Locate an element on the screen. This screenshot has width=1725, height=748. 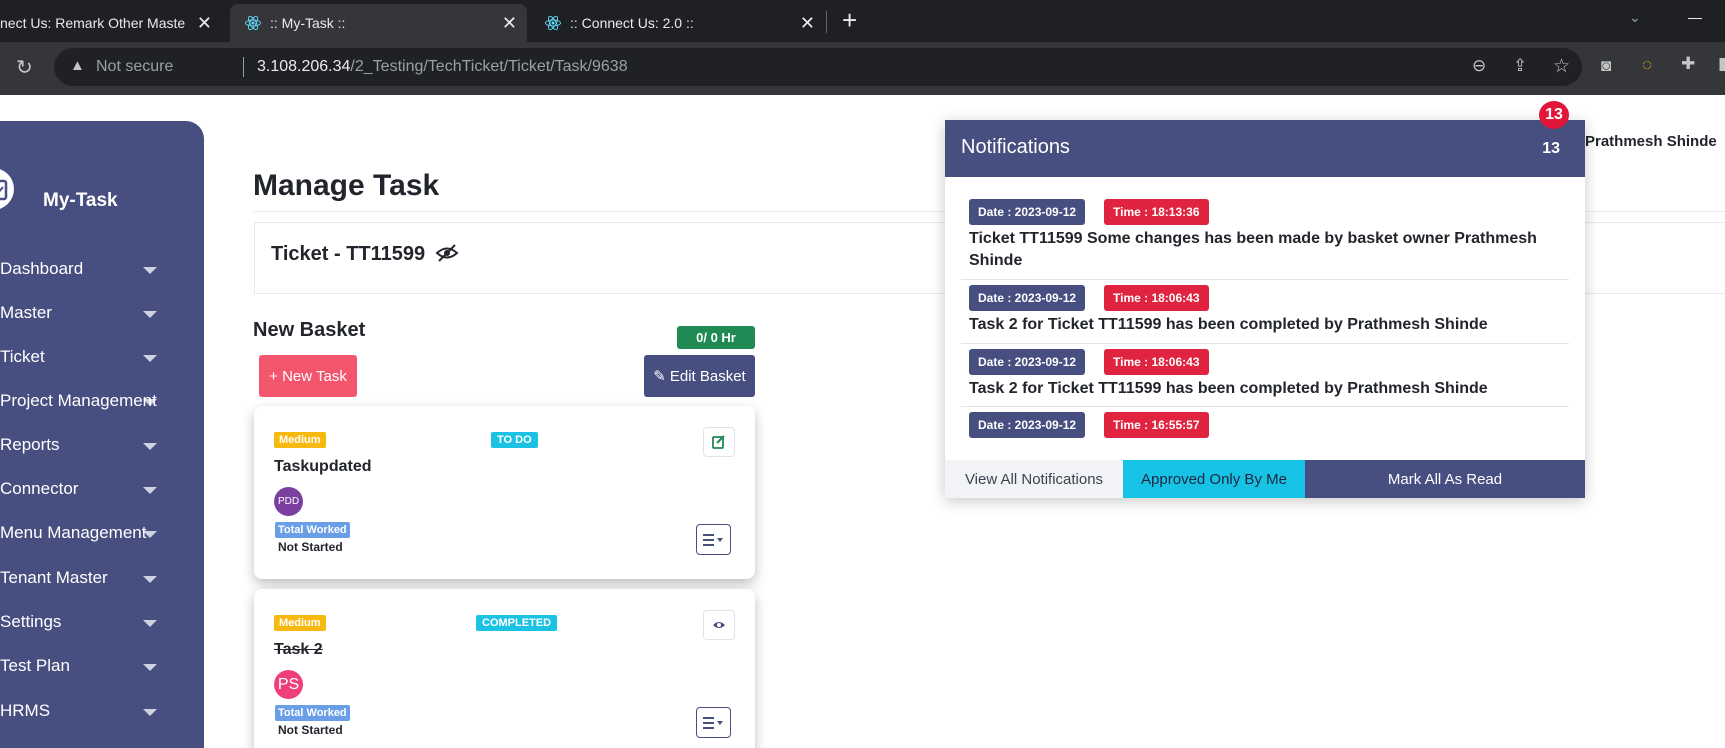
browser-tab: :: Connect Us: 2.0 :: ✕ is located at coordinates (677, 23).